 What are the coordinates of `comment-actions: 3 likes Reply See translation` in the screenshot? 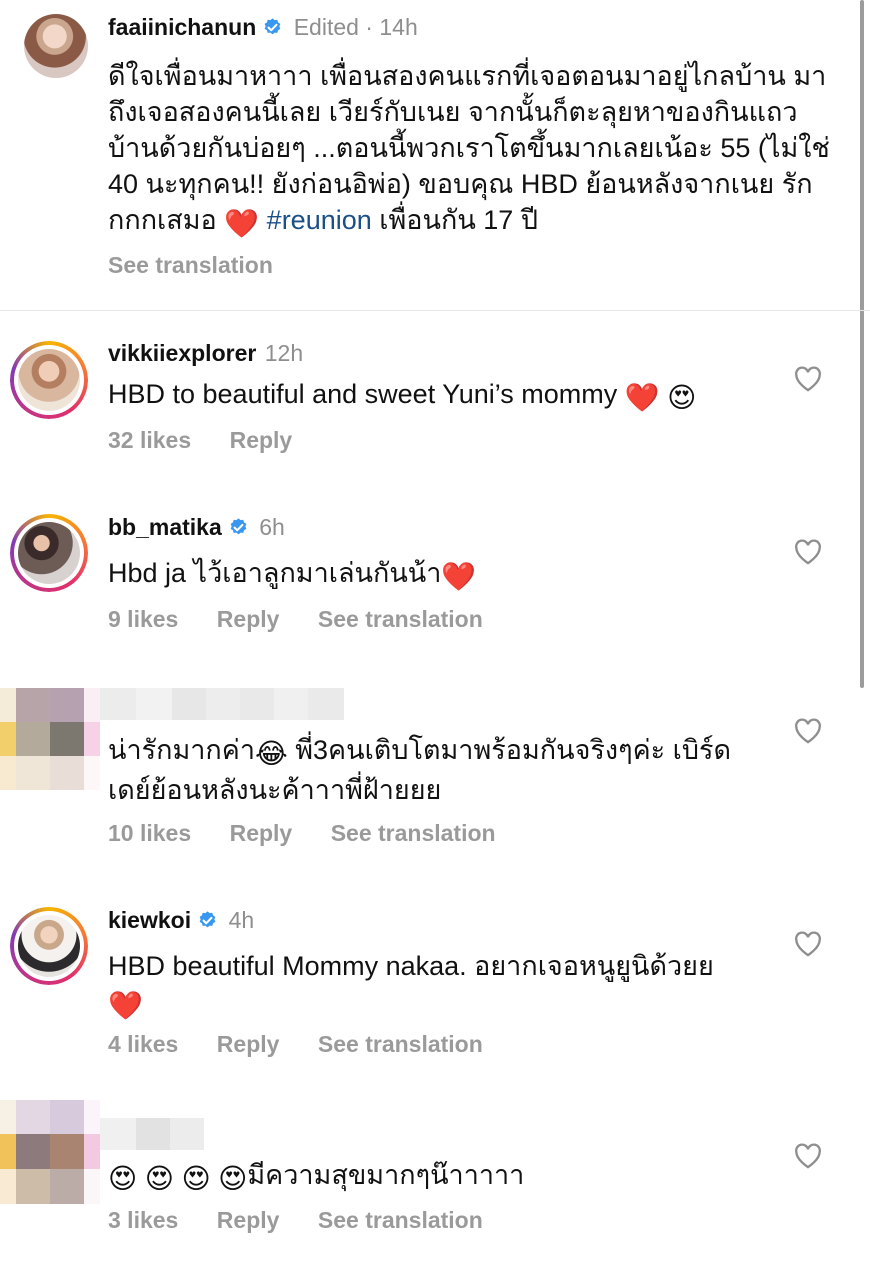 It's located at (295, 1220).